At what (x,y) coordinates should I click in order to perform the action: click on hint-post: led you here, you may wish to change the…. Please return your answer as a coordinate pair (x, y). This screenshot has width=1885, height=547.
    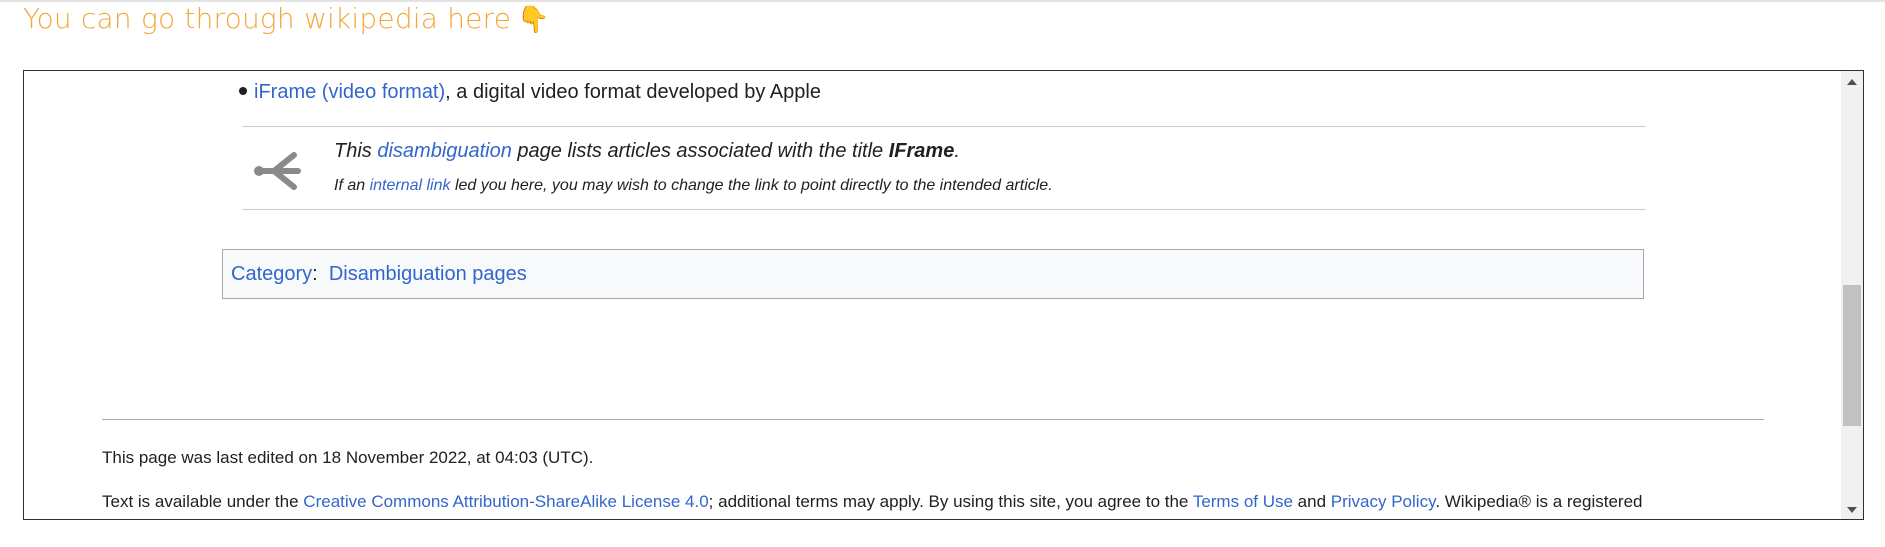
    Looking at the image, I should click on (751, 185).